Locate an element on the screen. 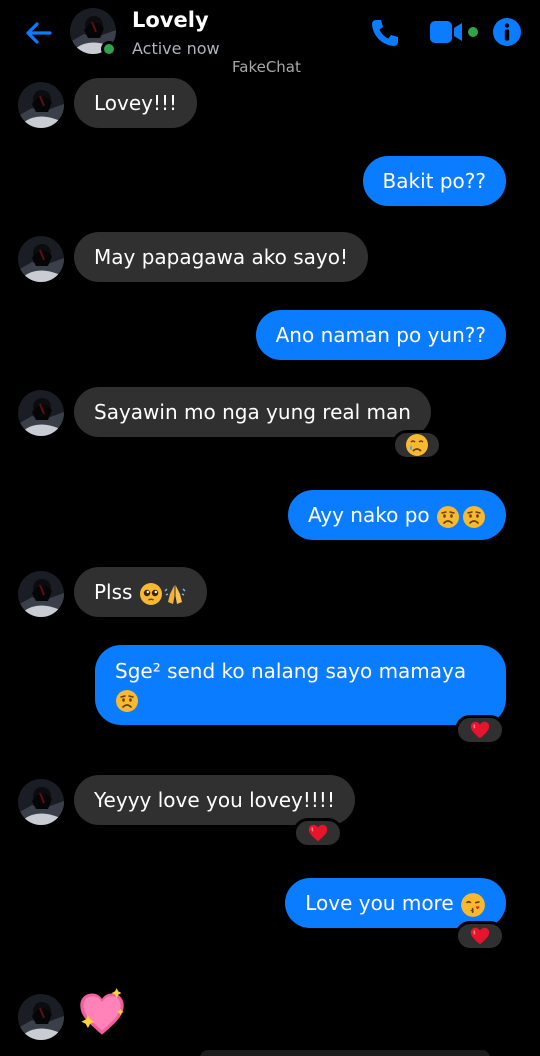 Image resolution: width=540 pixels, height=1056 pixels. message-text: Sayawin mo nga yung real man is located at coordinates (252, 412).